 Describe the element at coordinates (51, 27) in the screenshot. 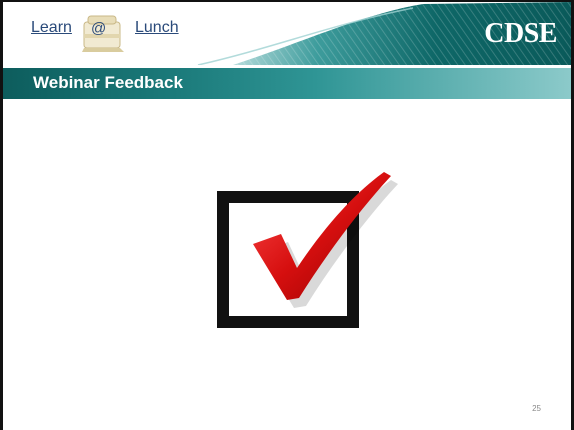

I see `logo-learn-text: Learn` at that location.